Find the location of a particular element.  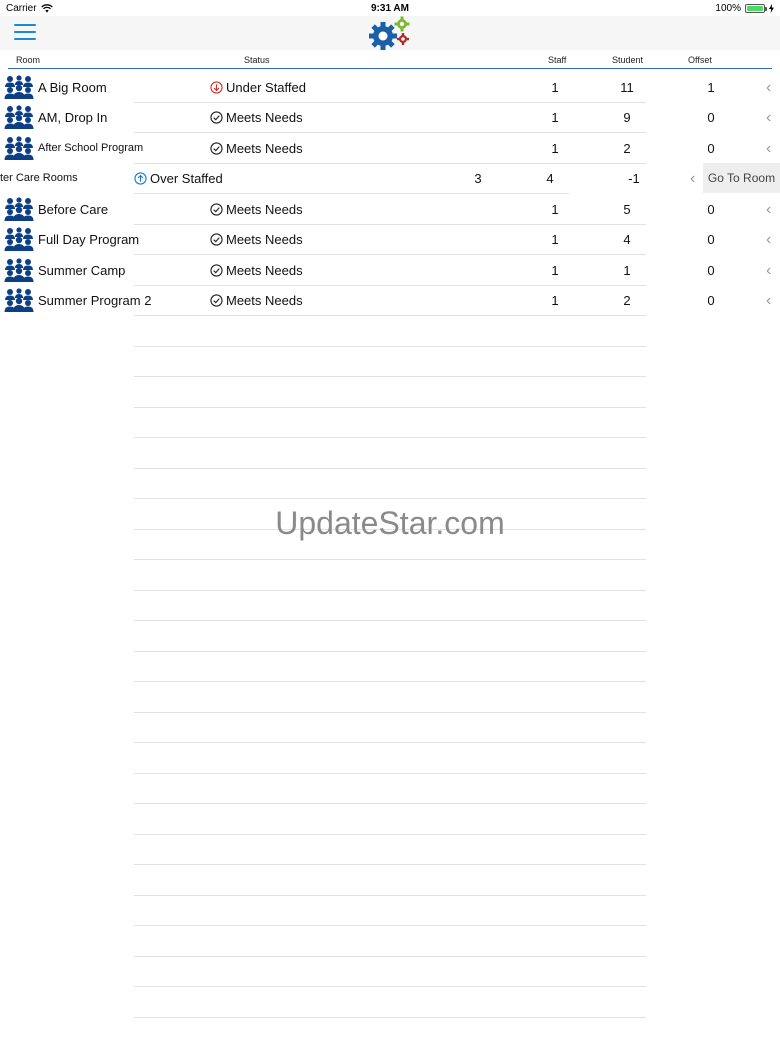

room-name: Before Care is located at coordinates (73, 209).